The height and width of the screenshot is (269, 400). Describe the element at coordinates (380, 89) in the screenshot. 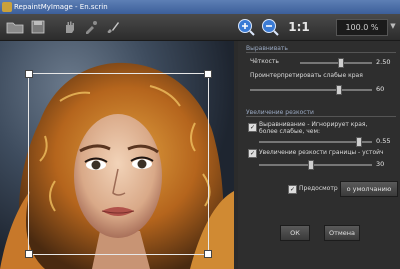

I see `weak-edges-value: 60` at that location.